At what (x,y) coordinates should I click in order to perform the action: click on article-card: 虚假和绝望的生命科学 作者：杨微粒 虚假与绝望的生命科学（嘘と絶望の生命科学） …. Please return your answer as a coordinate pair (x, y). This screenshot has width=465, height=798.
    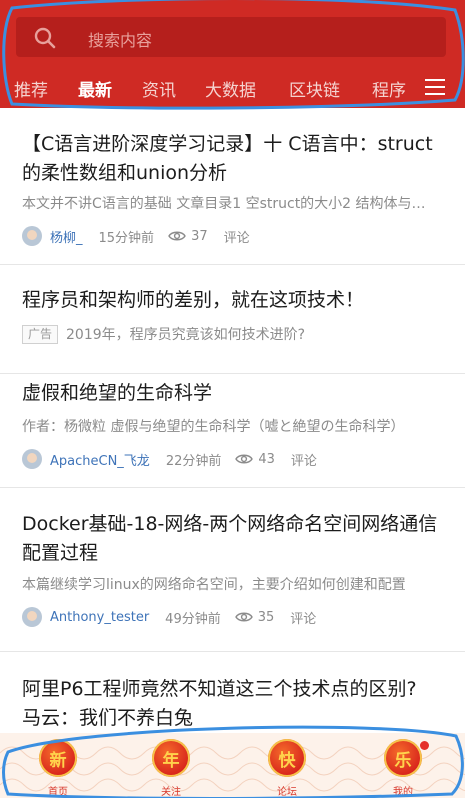
    Looking at the image, I should click on (232, 431).